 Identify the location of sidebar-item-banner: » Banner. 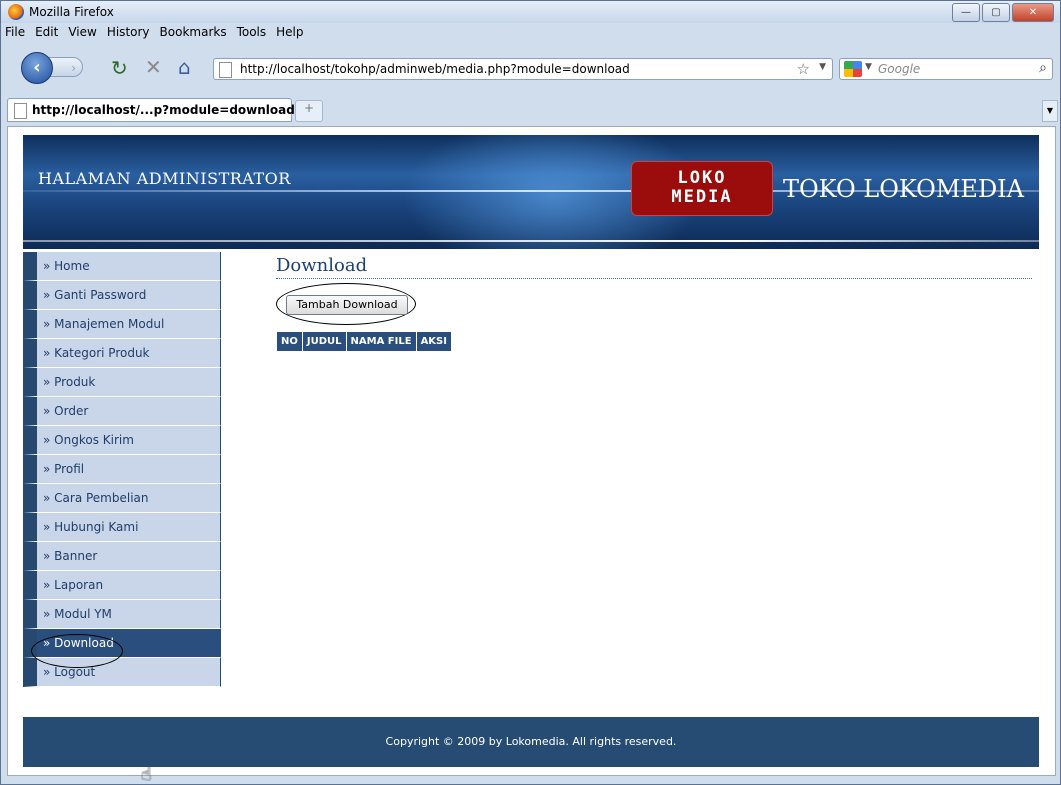
(122, 556).